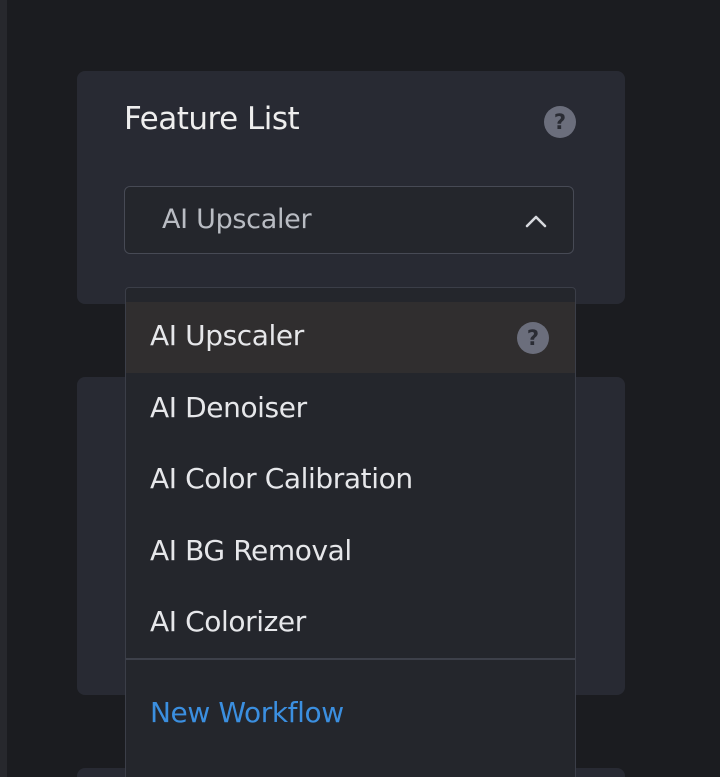 The height and width of the screenshot is (777, 720). What do you see at coordinates (212, 119) in the screenshot?
I see `panel-title: Feature List` at bounding box center [212, 119].